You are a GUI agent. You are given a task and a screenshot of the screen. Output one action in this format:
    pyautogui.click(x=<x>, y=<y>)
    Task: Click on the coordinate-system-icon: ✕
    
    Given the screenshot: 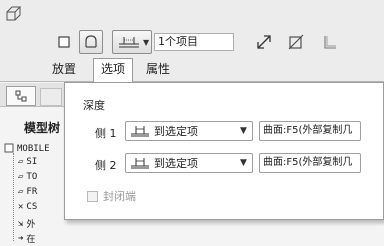 What is the action you would take?
    pyautogui.click(x=21, y=207)
    